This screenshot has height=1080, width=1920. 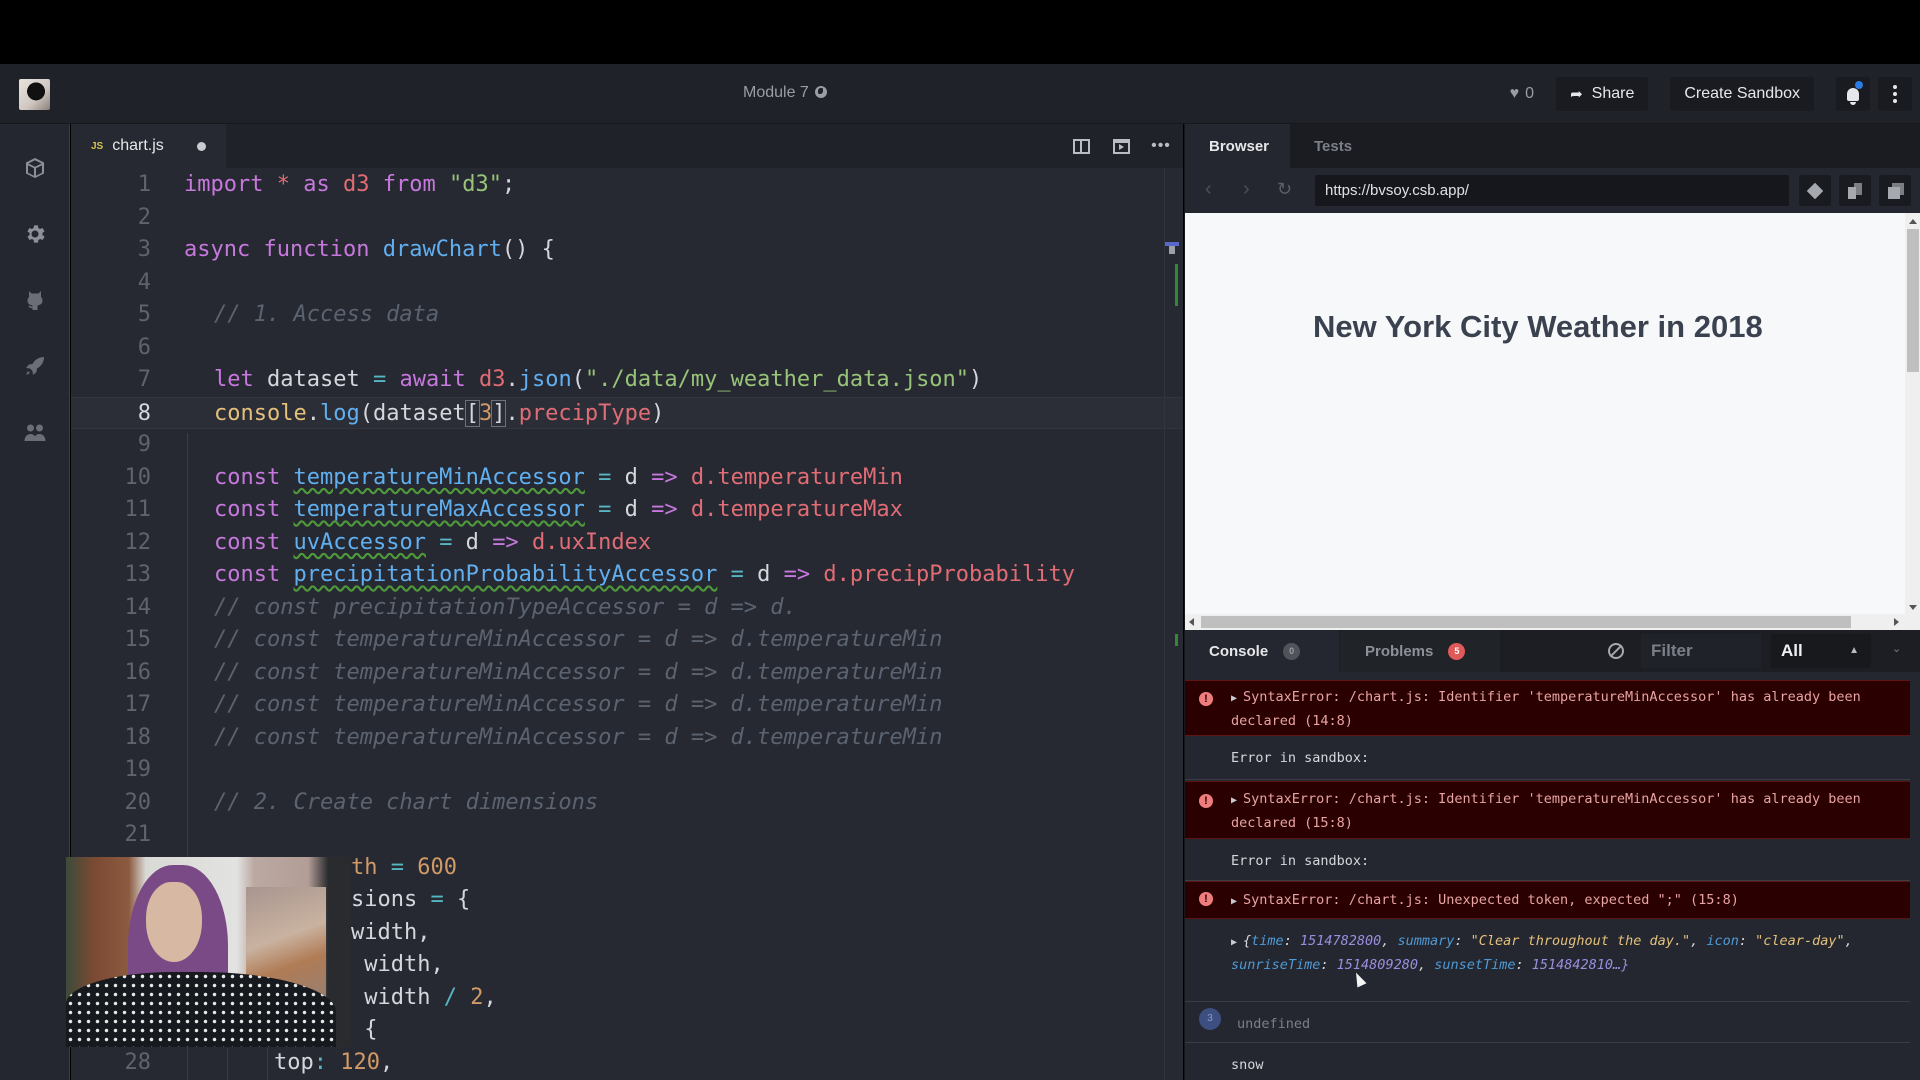 I want to click on split-editor-button, so click(x=1081, y=146).